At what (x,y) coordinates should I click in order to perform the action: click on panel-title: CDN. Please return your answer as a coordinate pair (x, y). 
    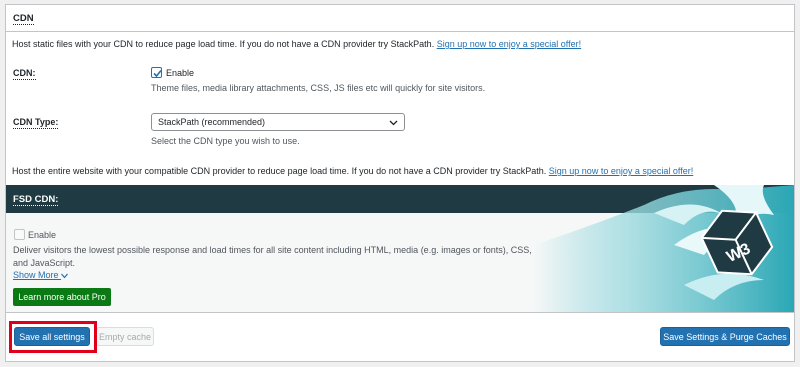
    Looking at the image, I should click on (23, 19).